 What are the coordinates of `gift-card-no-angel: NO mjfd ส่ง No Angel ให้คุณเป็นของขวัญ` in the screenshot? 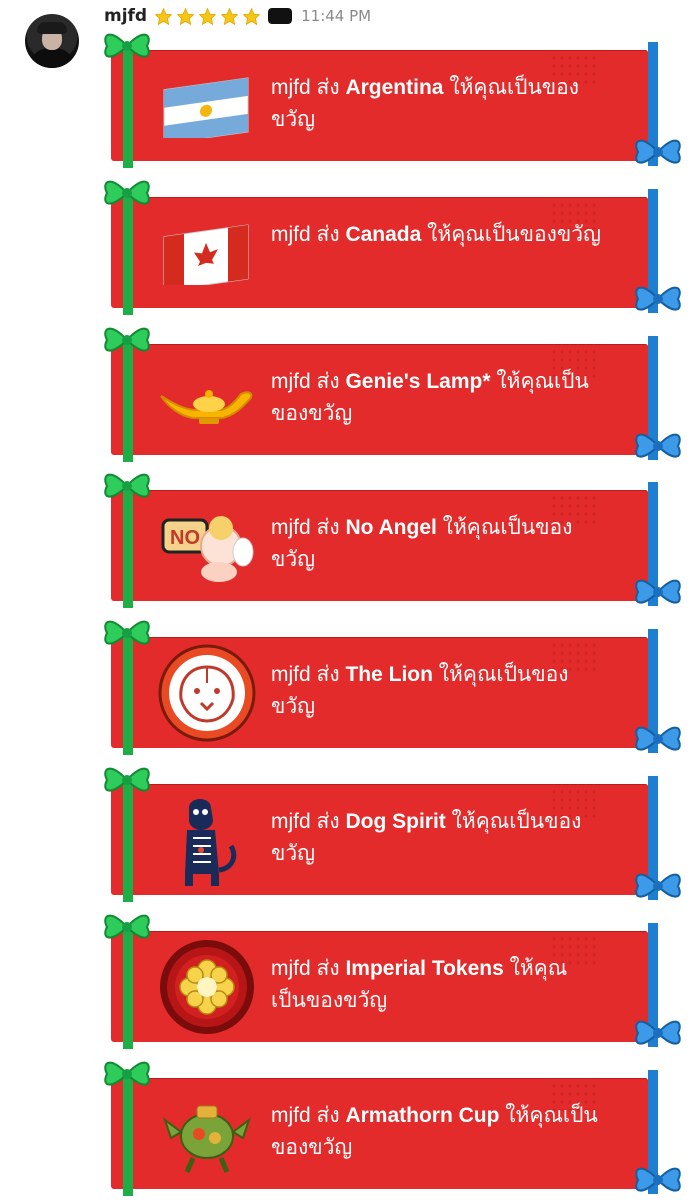 It's located at (392, 540).